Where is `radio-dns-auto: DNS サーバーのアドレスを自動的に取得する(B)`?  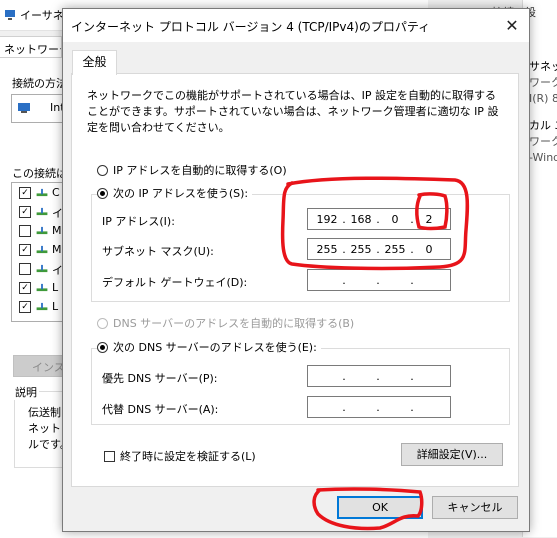 radio-dns-auto: DNS サーバーのアドレスを自動的に取得する(B) is located at coordinates (225, 323).